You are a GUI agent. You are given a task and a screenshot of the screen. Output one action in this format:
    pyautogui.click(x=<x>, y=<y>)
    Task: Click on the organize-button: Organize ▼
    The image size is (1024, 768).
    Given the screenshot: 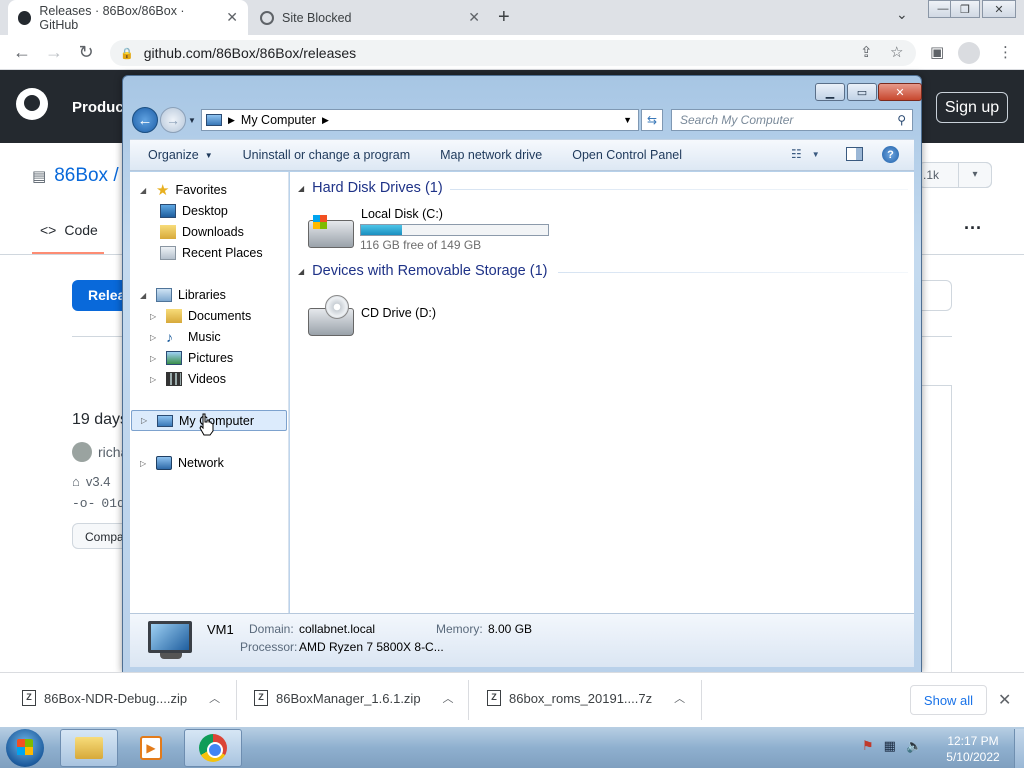 What is the action you would take?
    pyautogui.click(x=180, y=155)
    